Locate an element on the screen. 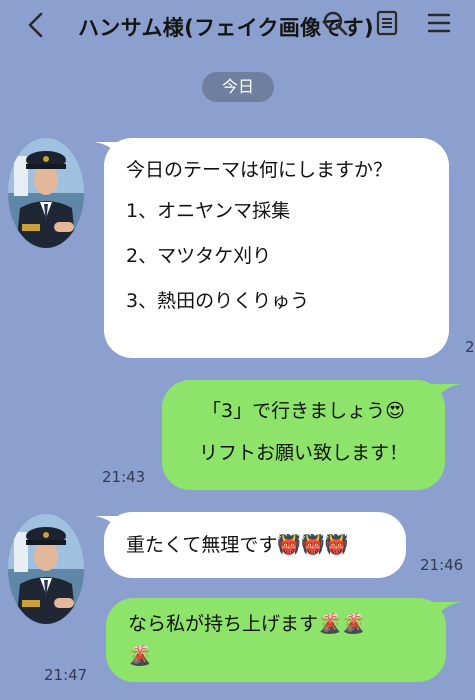  message-bubble: なら私が持ち上げます🌋🌋 🌋 is located at coordinates (276, 640).